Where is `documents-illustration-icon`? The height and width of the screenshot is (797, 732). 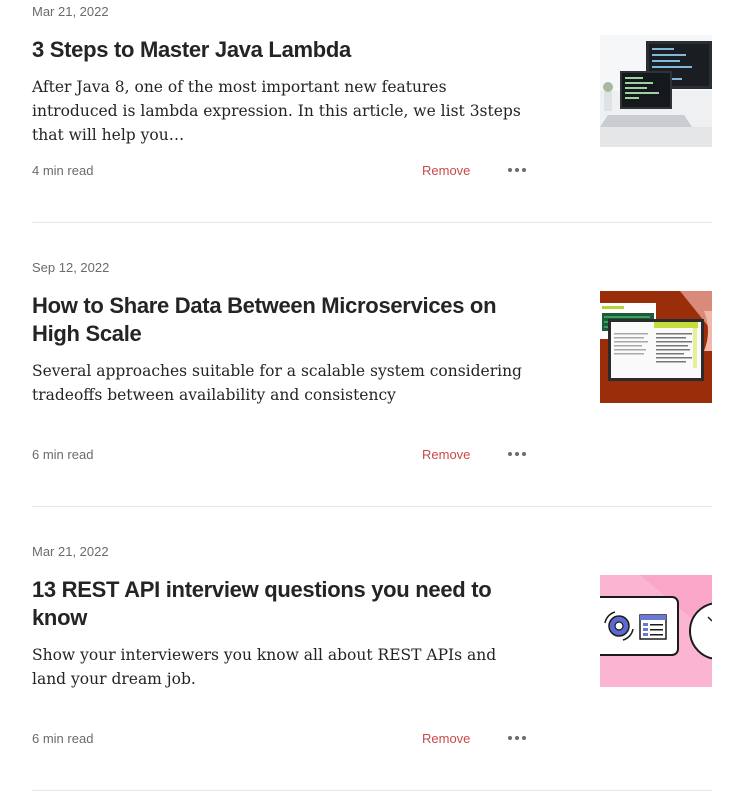 documents-illustration-icon is located at coordinates (656, 347).